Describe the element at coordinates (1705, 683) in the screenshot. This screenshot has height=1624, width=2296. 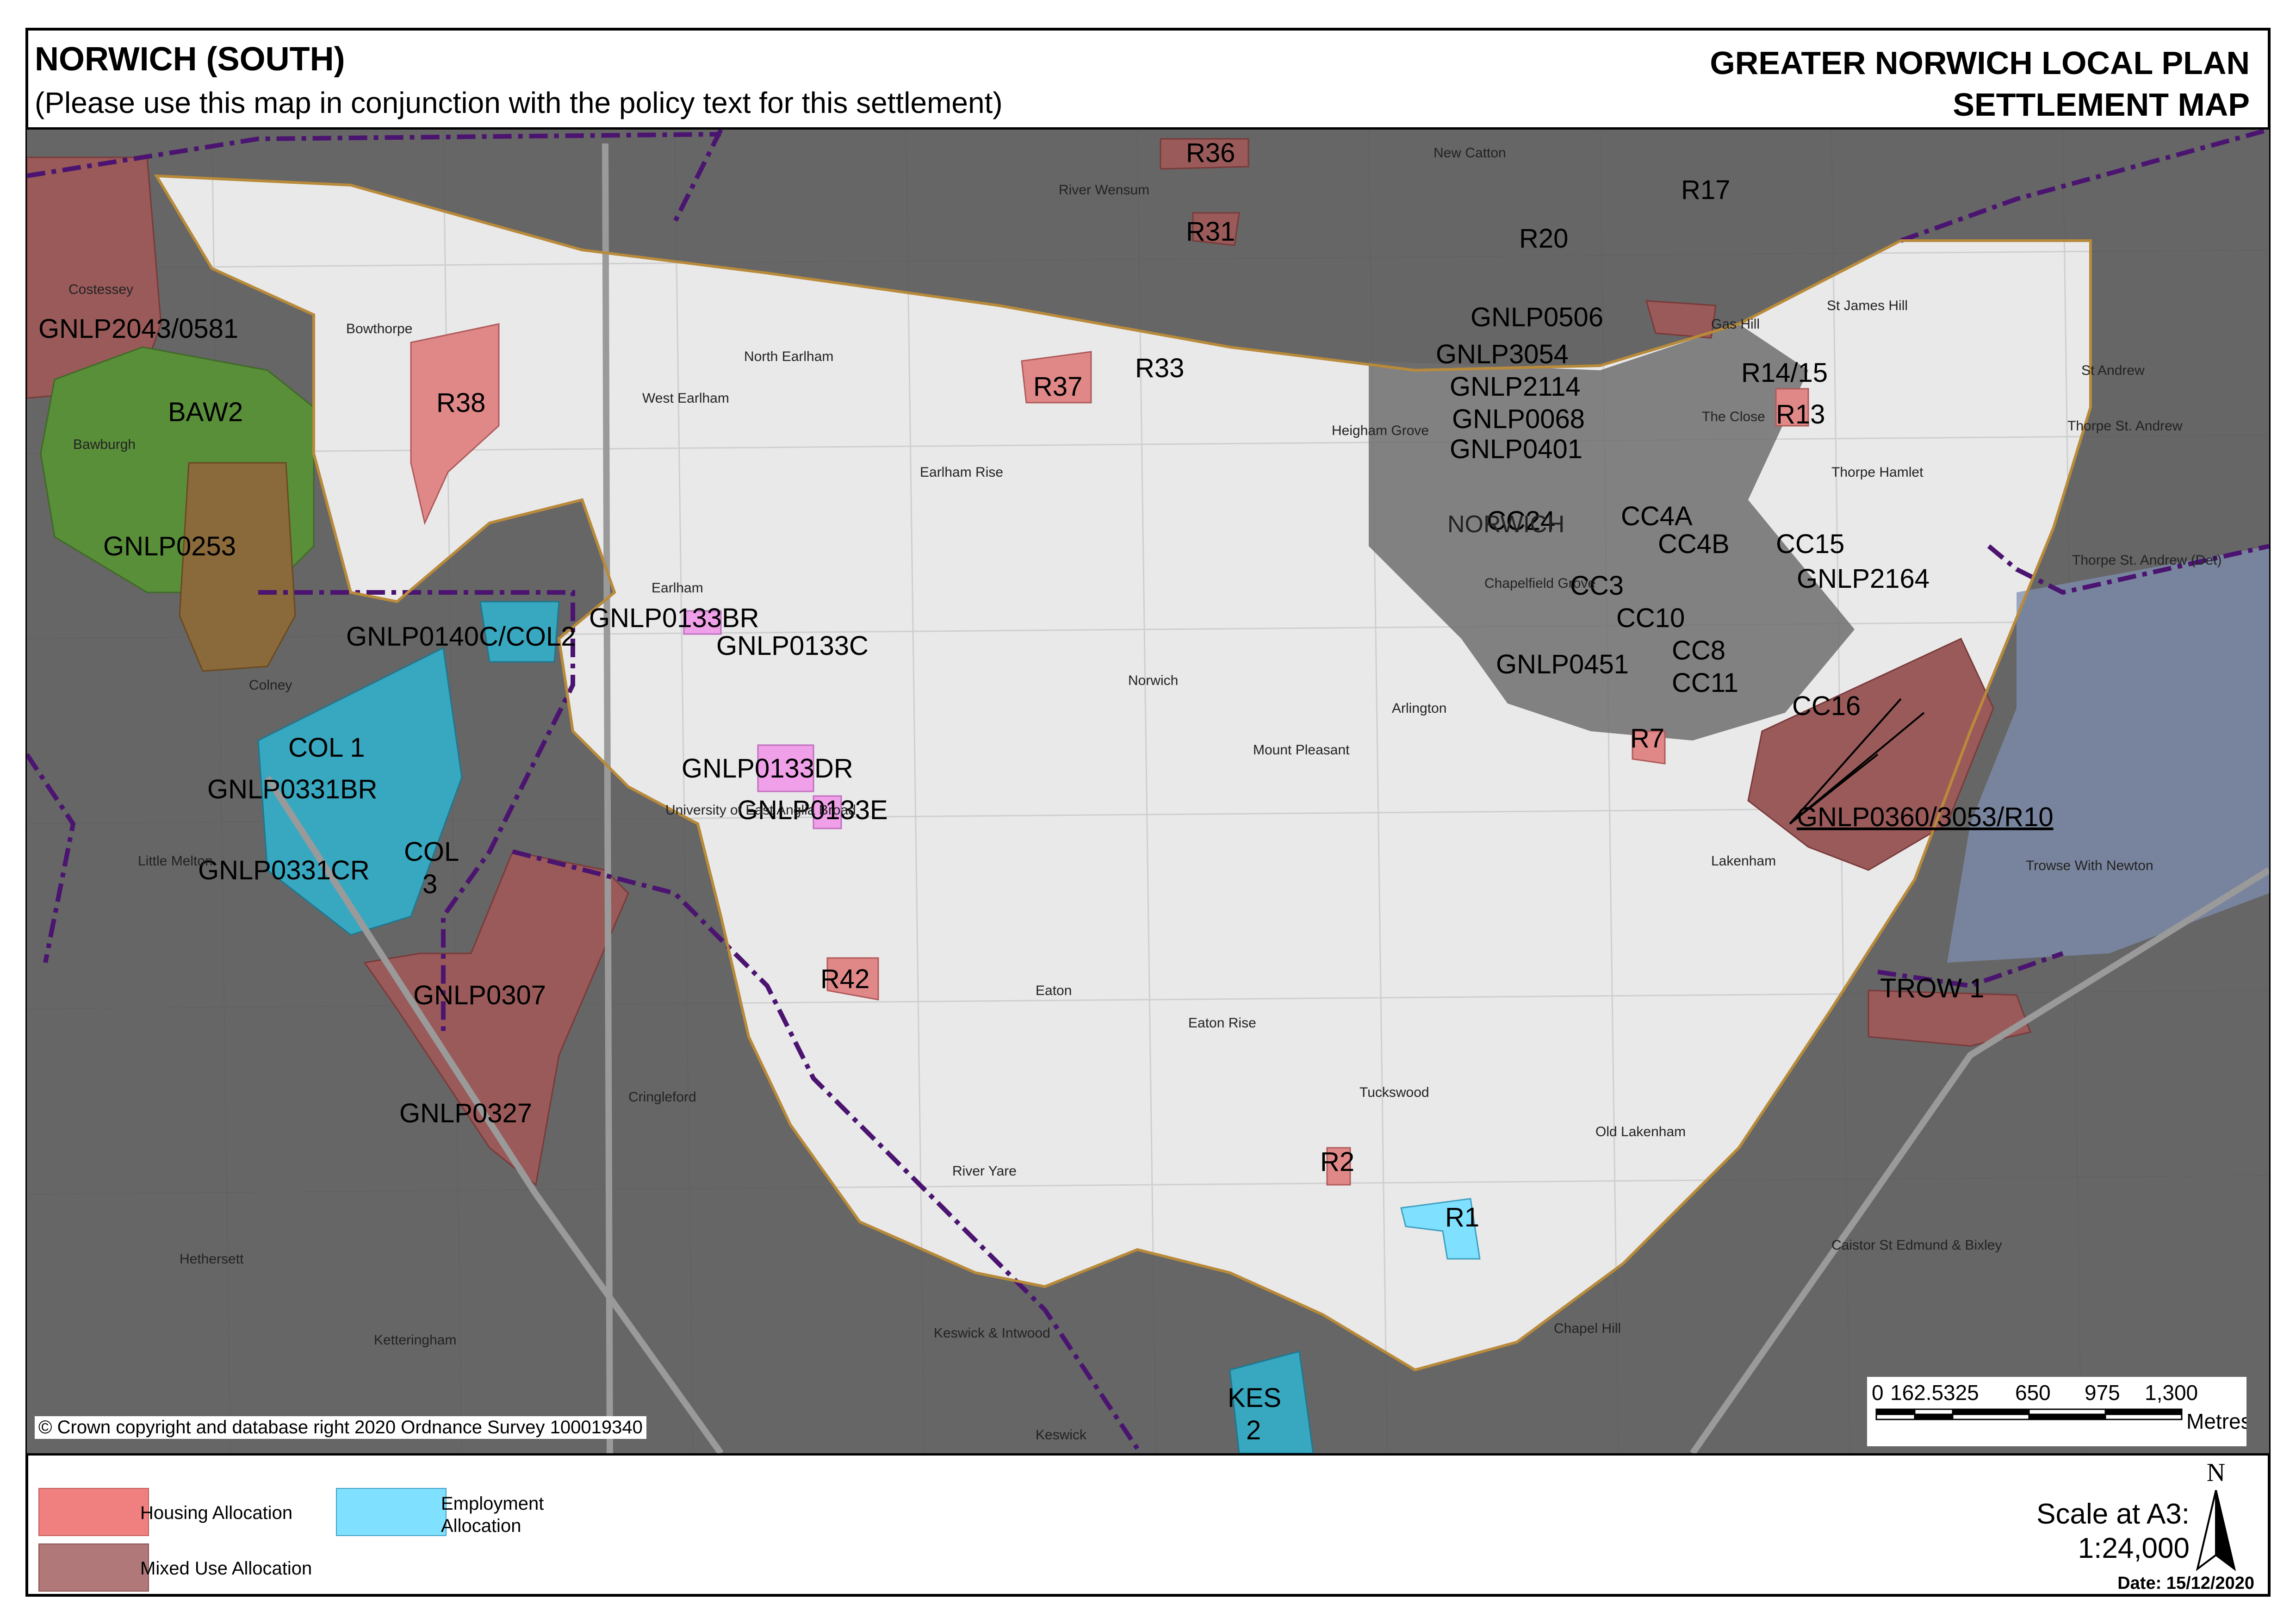
I see `label-cc11: CC11` at that location.